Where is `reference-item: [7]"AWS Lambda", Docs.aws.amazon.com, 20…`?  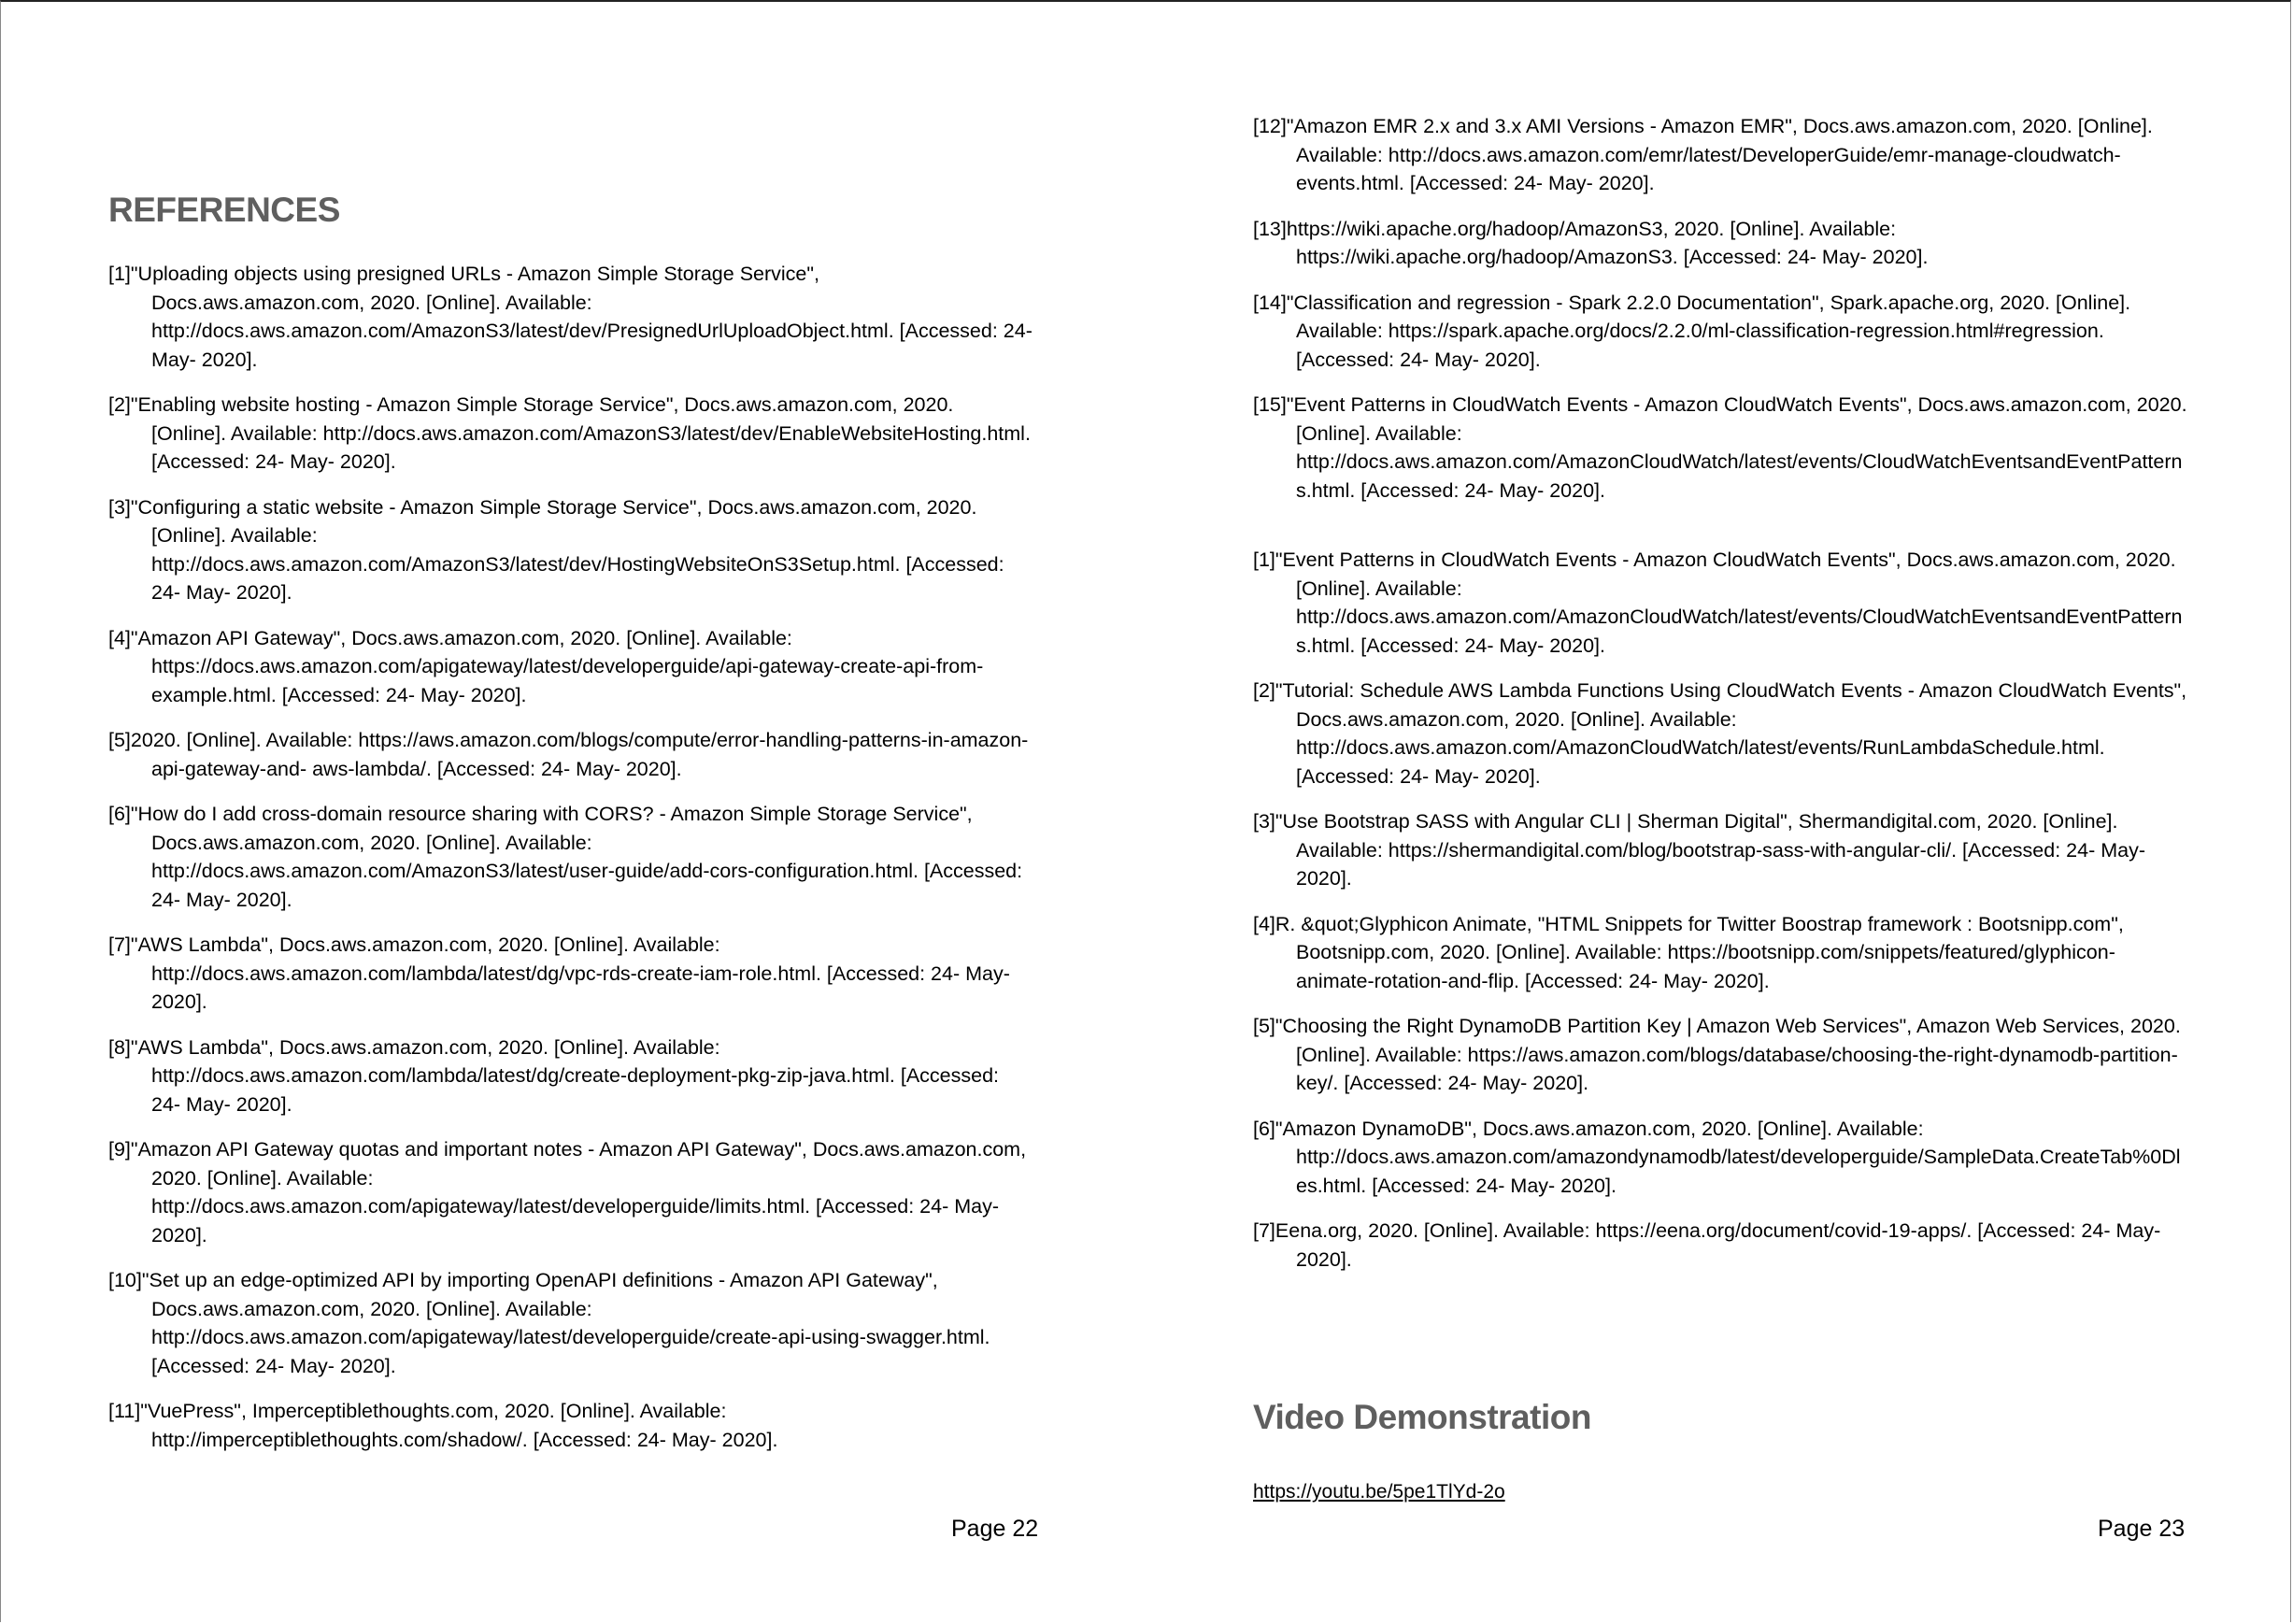
reference-item: [7]"AWS Lambda", Docs.aws.amazon.com, 20… is located at coordinates (559, 973).